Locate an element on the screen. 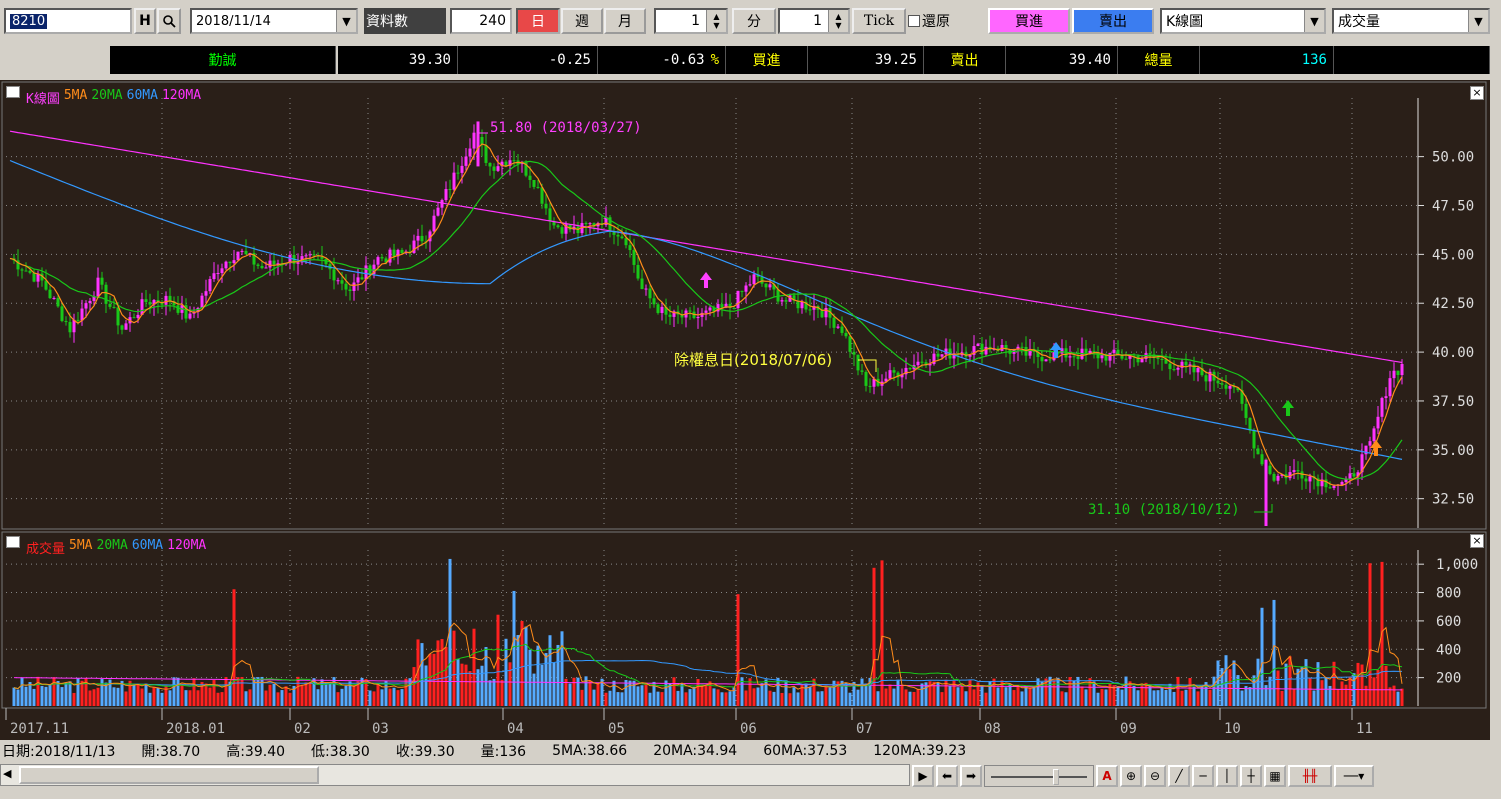  zoom-in-icon: ⊕ is located at coordinates (1131, 776).